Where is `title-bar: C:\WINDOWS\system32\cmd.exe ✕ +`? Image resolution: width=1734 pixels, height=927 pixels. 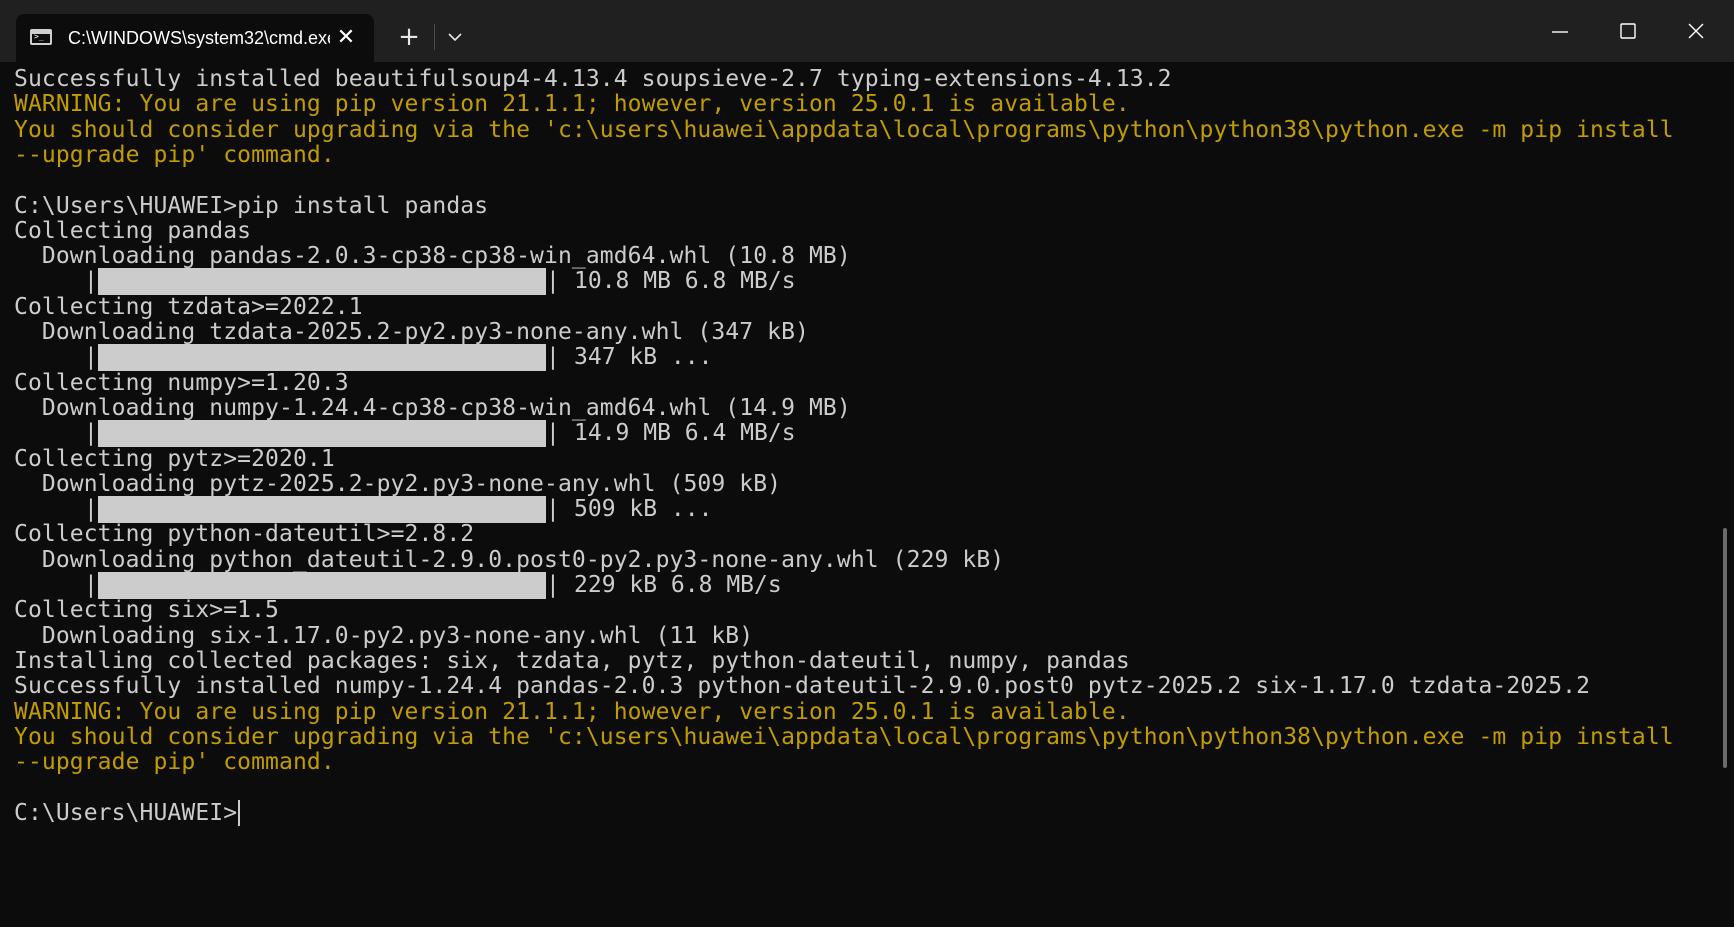
title-bar: C:\WINDOWS\system32\cmd.exe ✕ + is located at coordinates (867, 31).